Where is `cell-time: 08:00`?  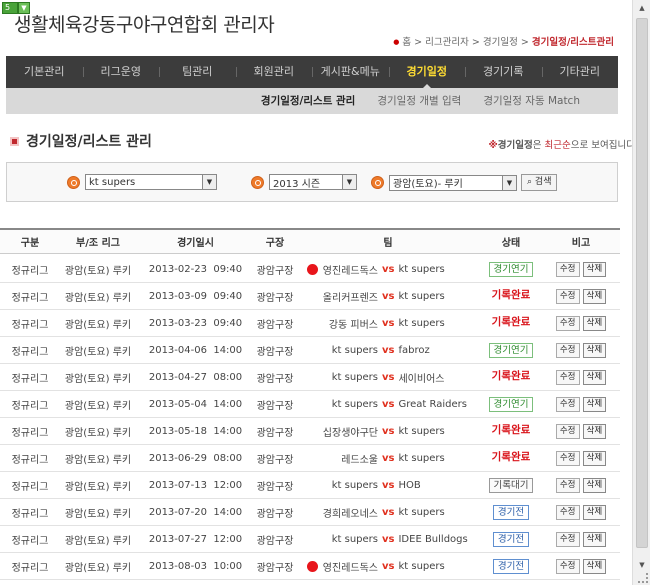
cell-time: 08:00 is located at coordinates (228, 377).